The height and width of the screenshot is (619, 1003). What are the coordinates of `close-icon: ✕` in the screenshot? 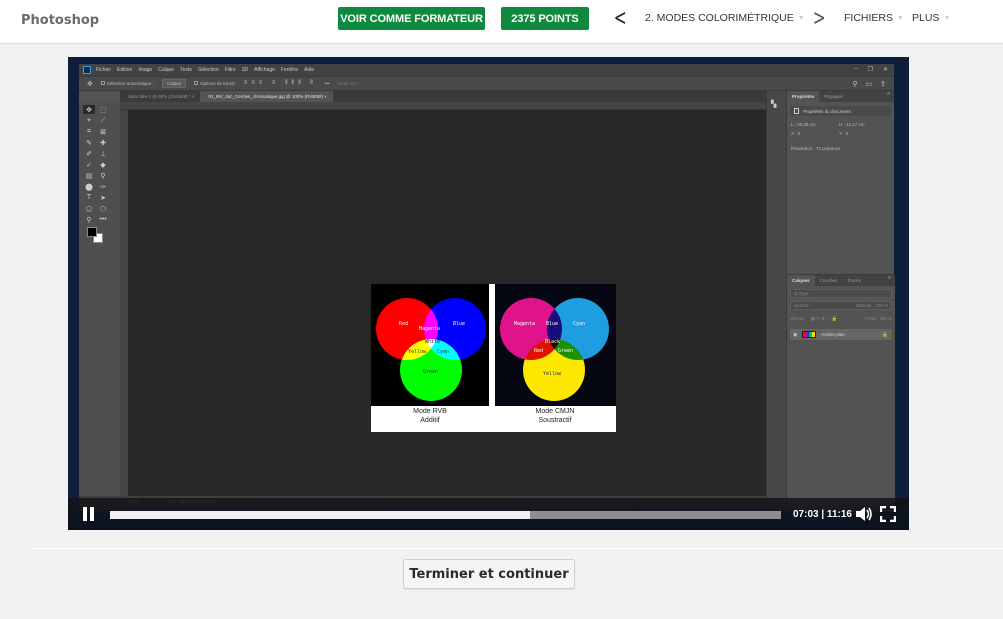 It's located at (885, 70).